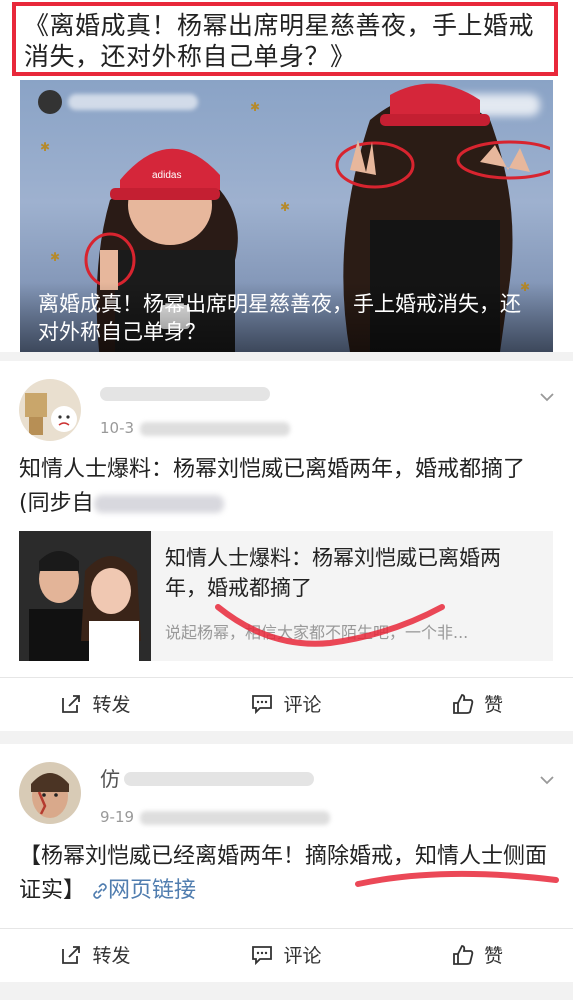 This screenshot has width=573, height=1000. I want to click on post-meta: 10-3, so click(195, 428).